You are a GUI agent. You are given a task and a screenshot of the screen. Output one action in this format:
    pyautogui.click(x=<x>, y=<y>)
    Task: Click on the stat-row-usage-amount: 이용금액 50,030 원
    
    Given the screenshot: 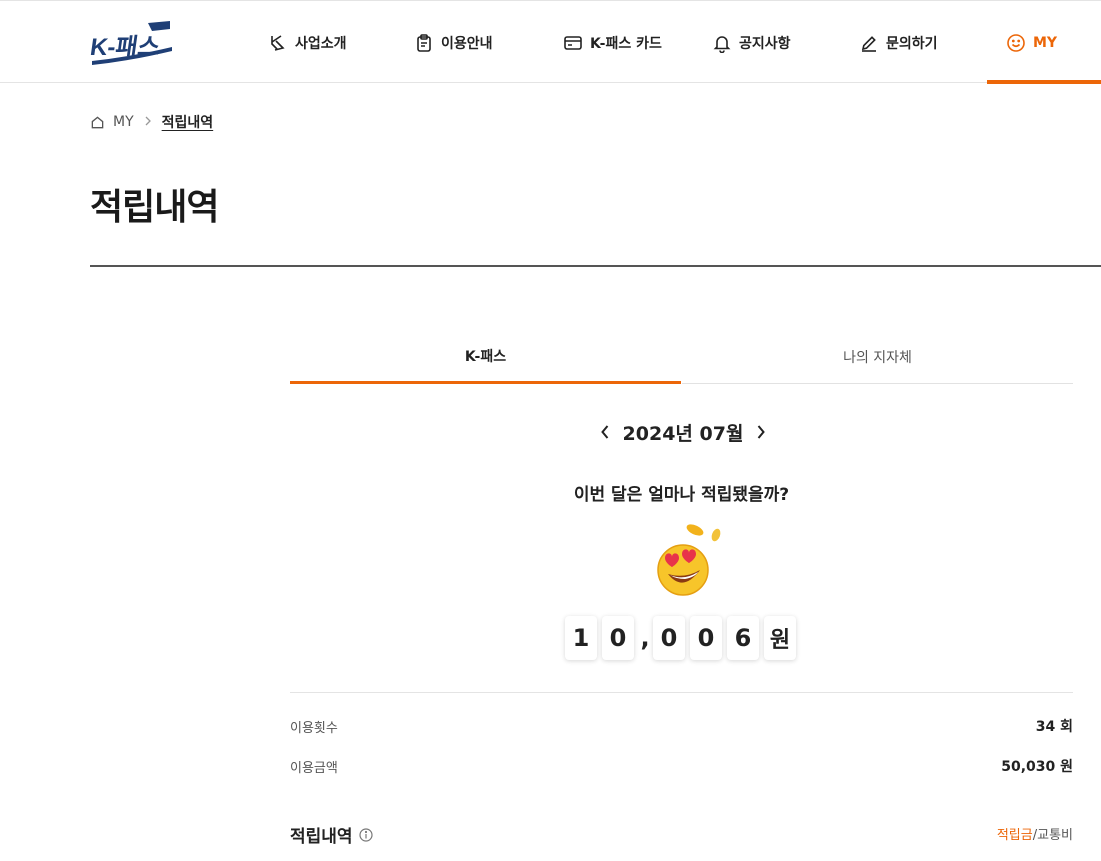 What is the action you would take?
    pyautogui.click(x=681, y=766)
    